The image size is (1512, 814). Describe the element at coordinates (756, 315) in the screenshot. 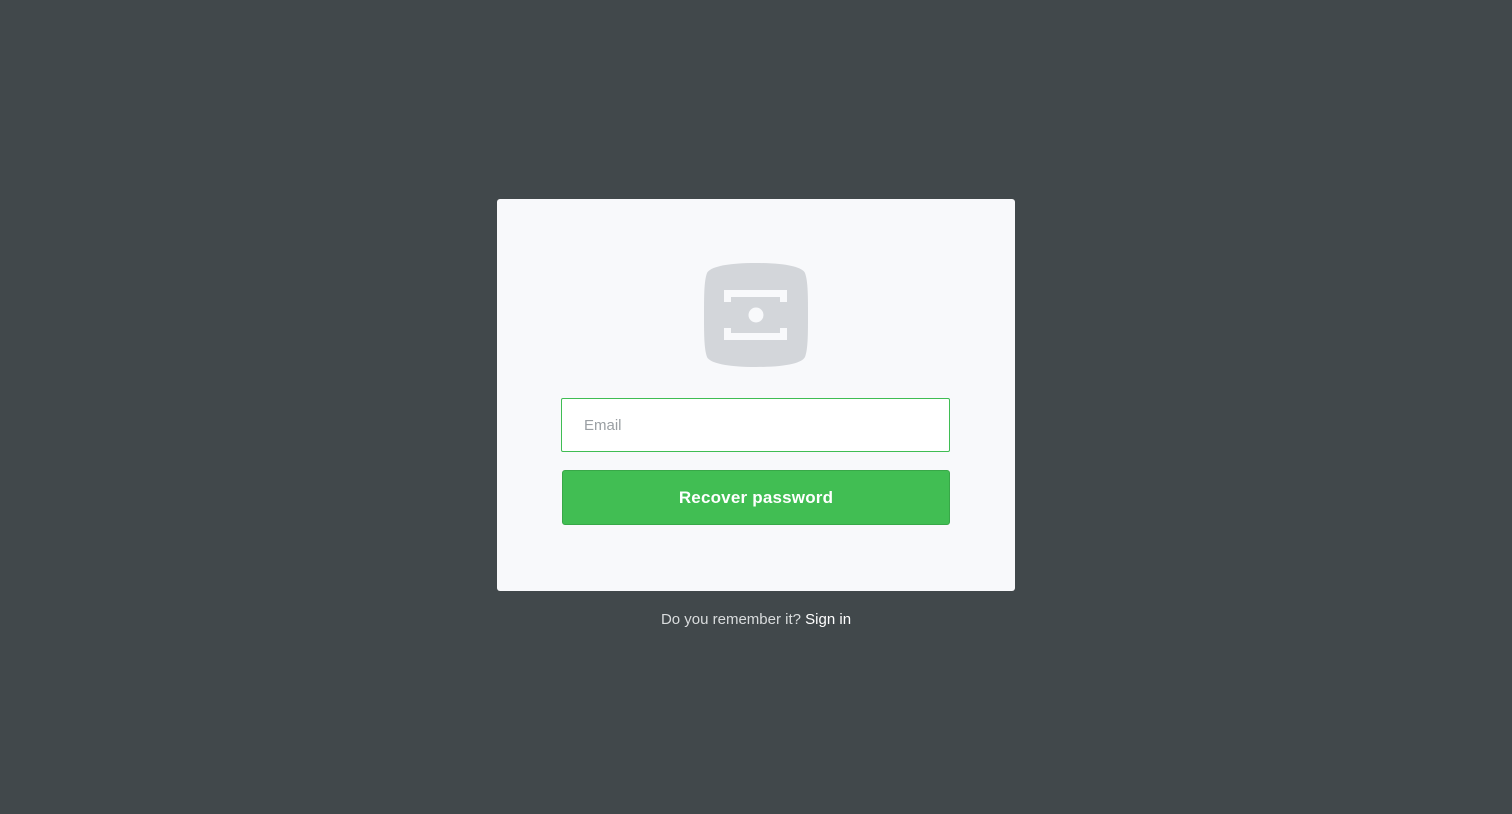

I see `app-logo-icon` at that location.